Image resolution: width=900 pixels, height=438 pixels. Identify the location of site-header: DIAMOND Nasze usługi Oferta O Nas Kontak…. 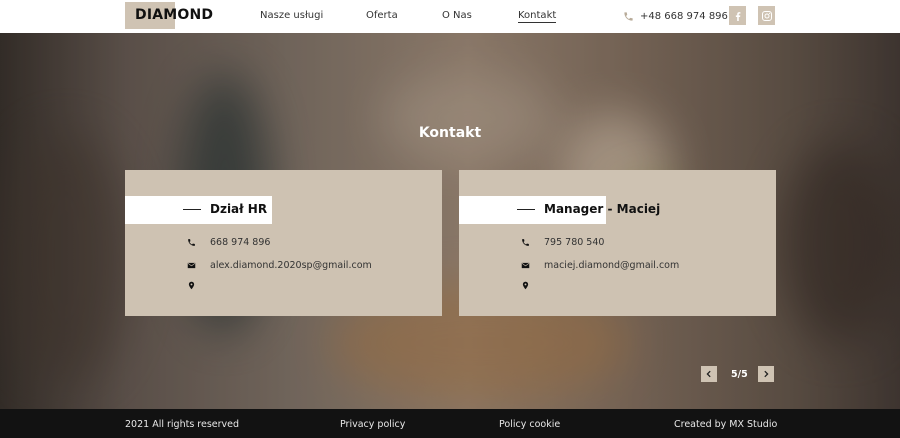
(450, 16).